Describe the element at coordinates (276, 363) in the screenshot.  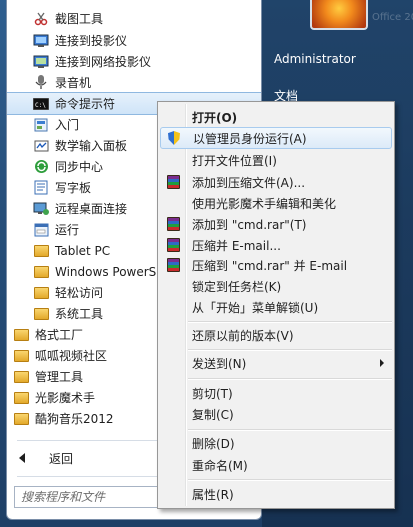
I see `menu-item-send-to: 发送到(N)` at that location.